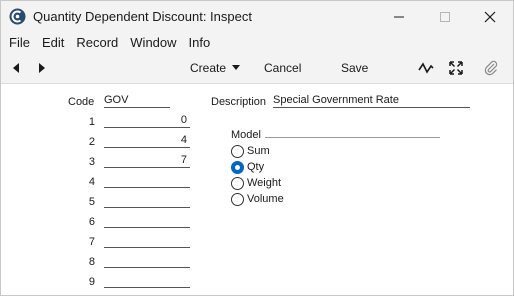  I want to click on quantity-field: 4, so click(147, 141).